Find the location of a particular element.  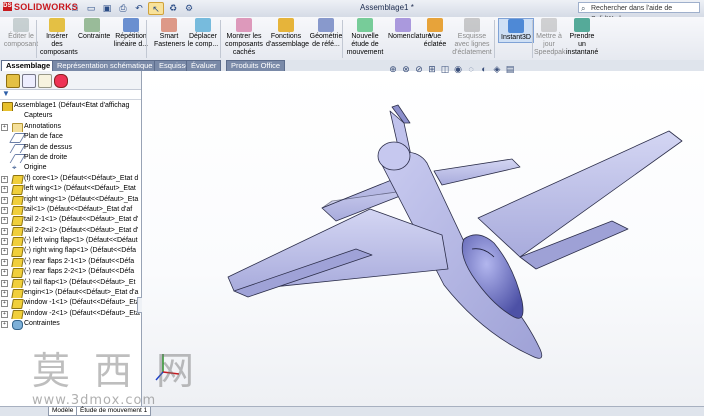

tree-item: Assemblage1 (Défaut<État d'affichag is located at coordinates (70, 106).